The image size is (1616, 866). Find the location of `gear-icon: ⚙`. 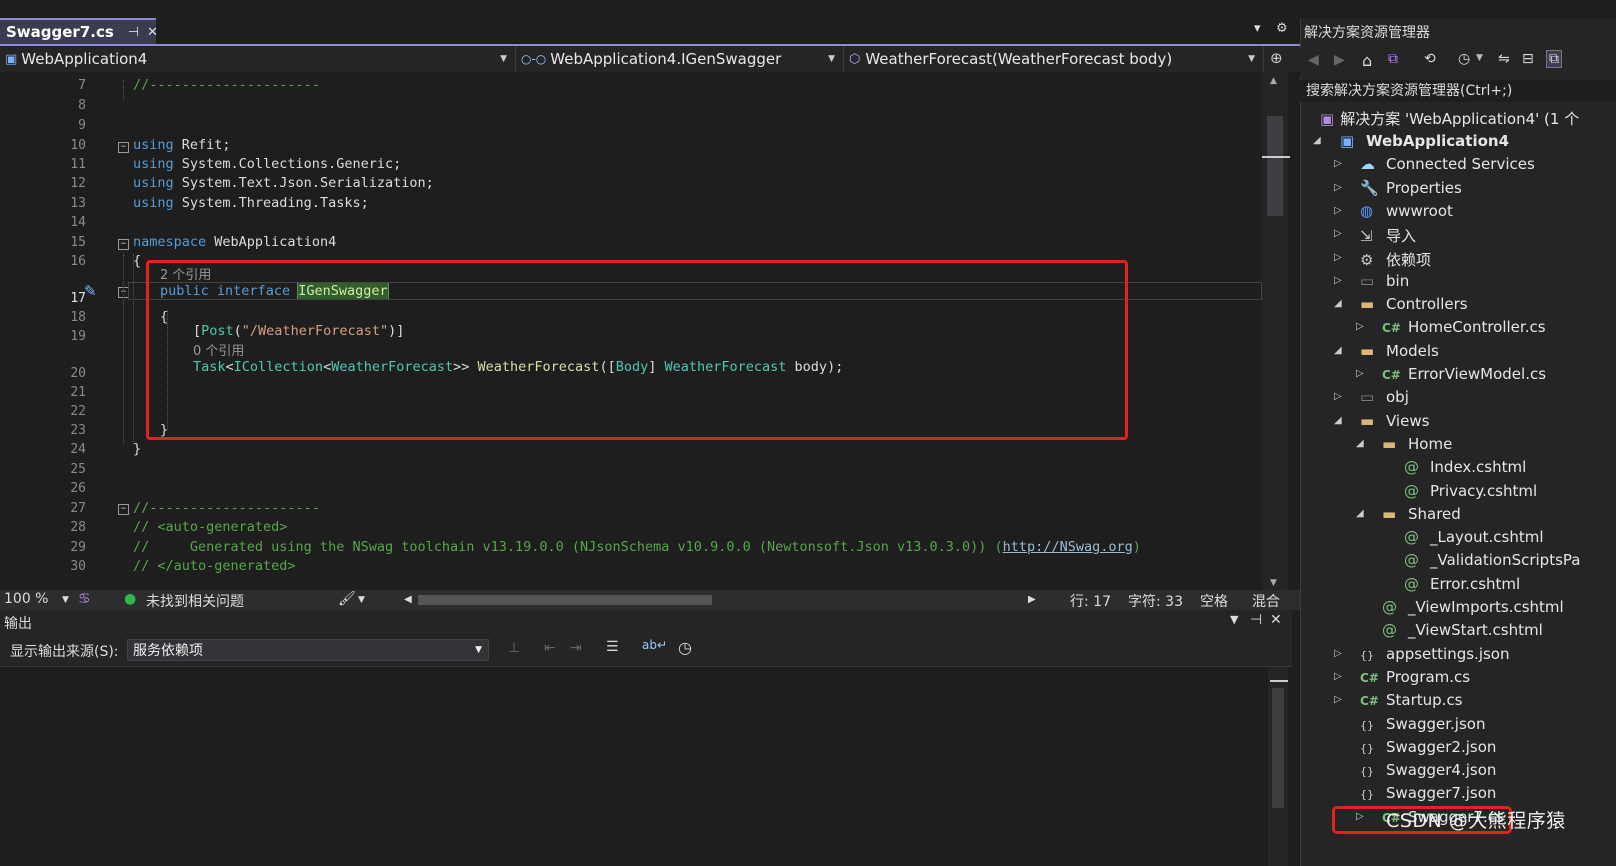

gear-icon: ⚙ is located at coordinates (1282, 28).